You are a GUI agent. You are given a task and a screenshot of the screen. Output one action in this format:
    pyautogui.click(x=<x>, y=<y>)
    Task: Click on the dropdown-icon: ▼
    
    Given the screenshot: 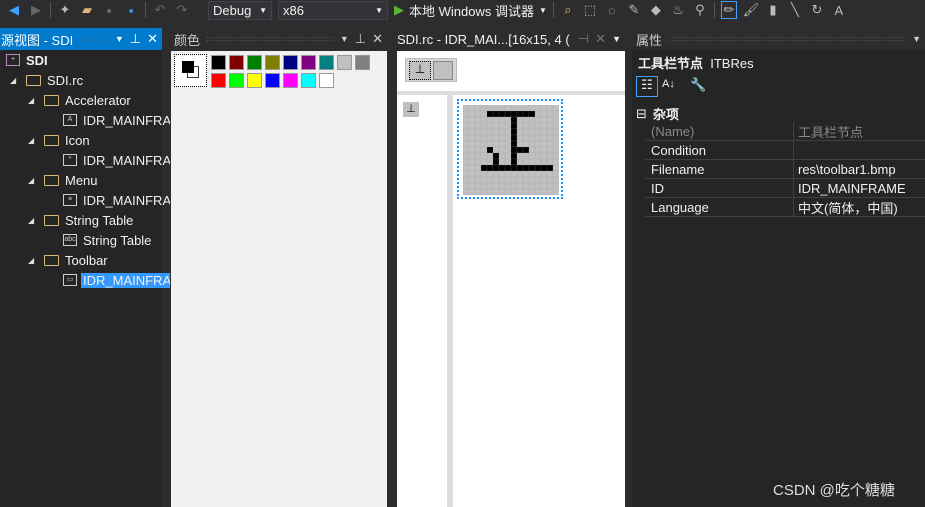 What is the action you would take?
    pyautogui.click(x=344, y=39)
    